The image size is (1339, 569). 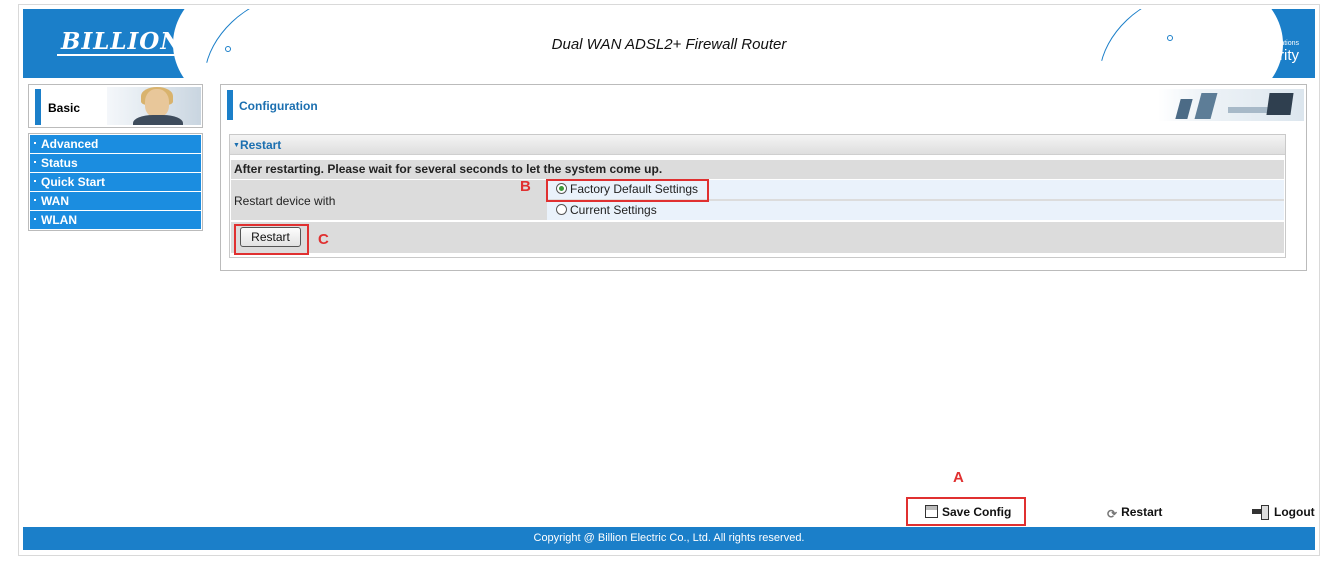 I want to click on sidebar-item-wlan: WLAN, so click(x=115, y=220).